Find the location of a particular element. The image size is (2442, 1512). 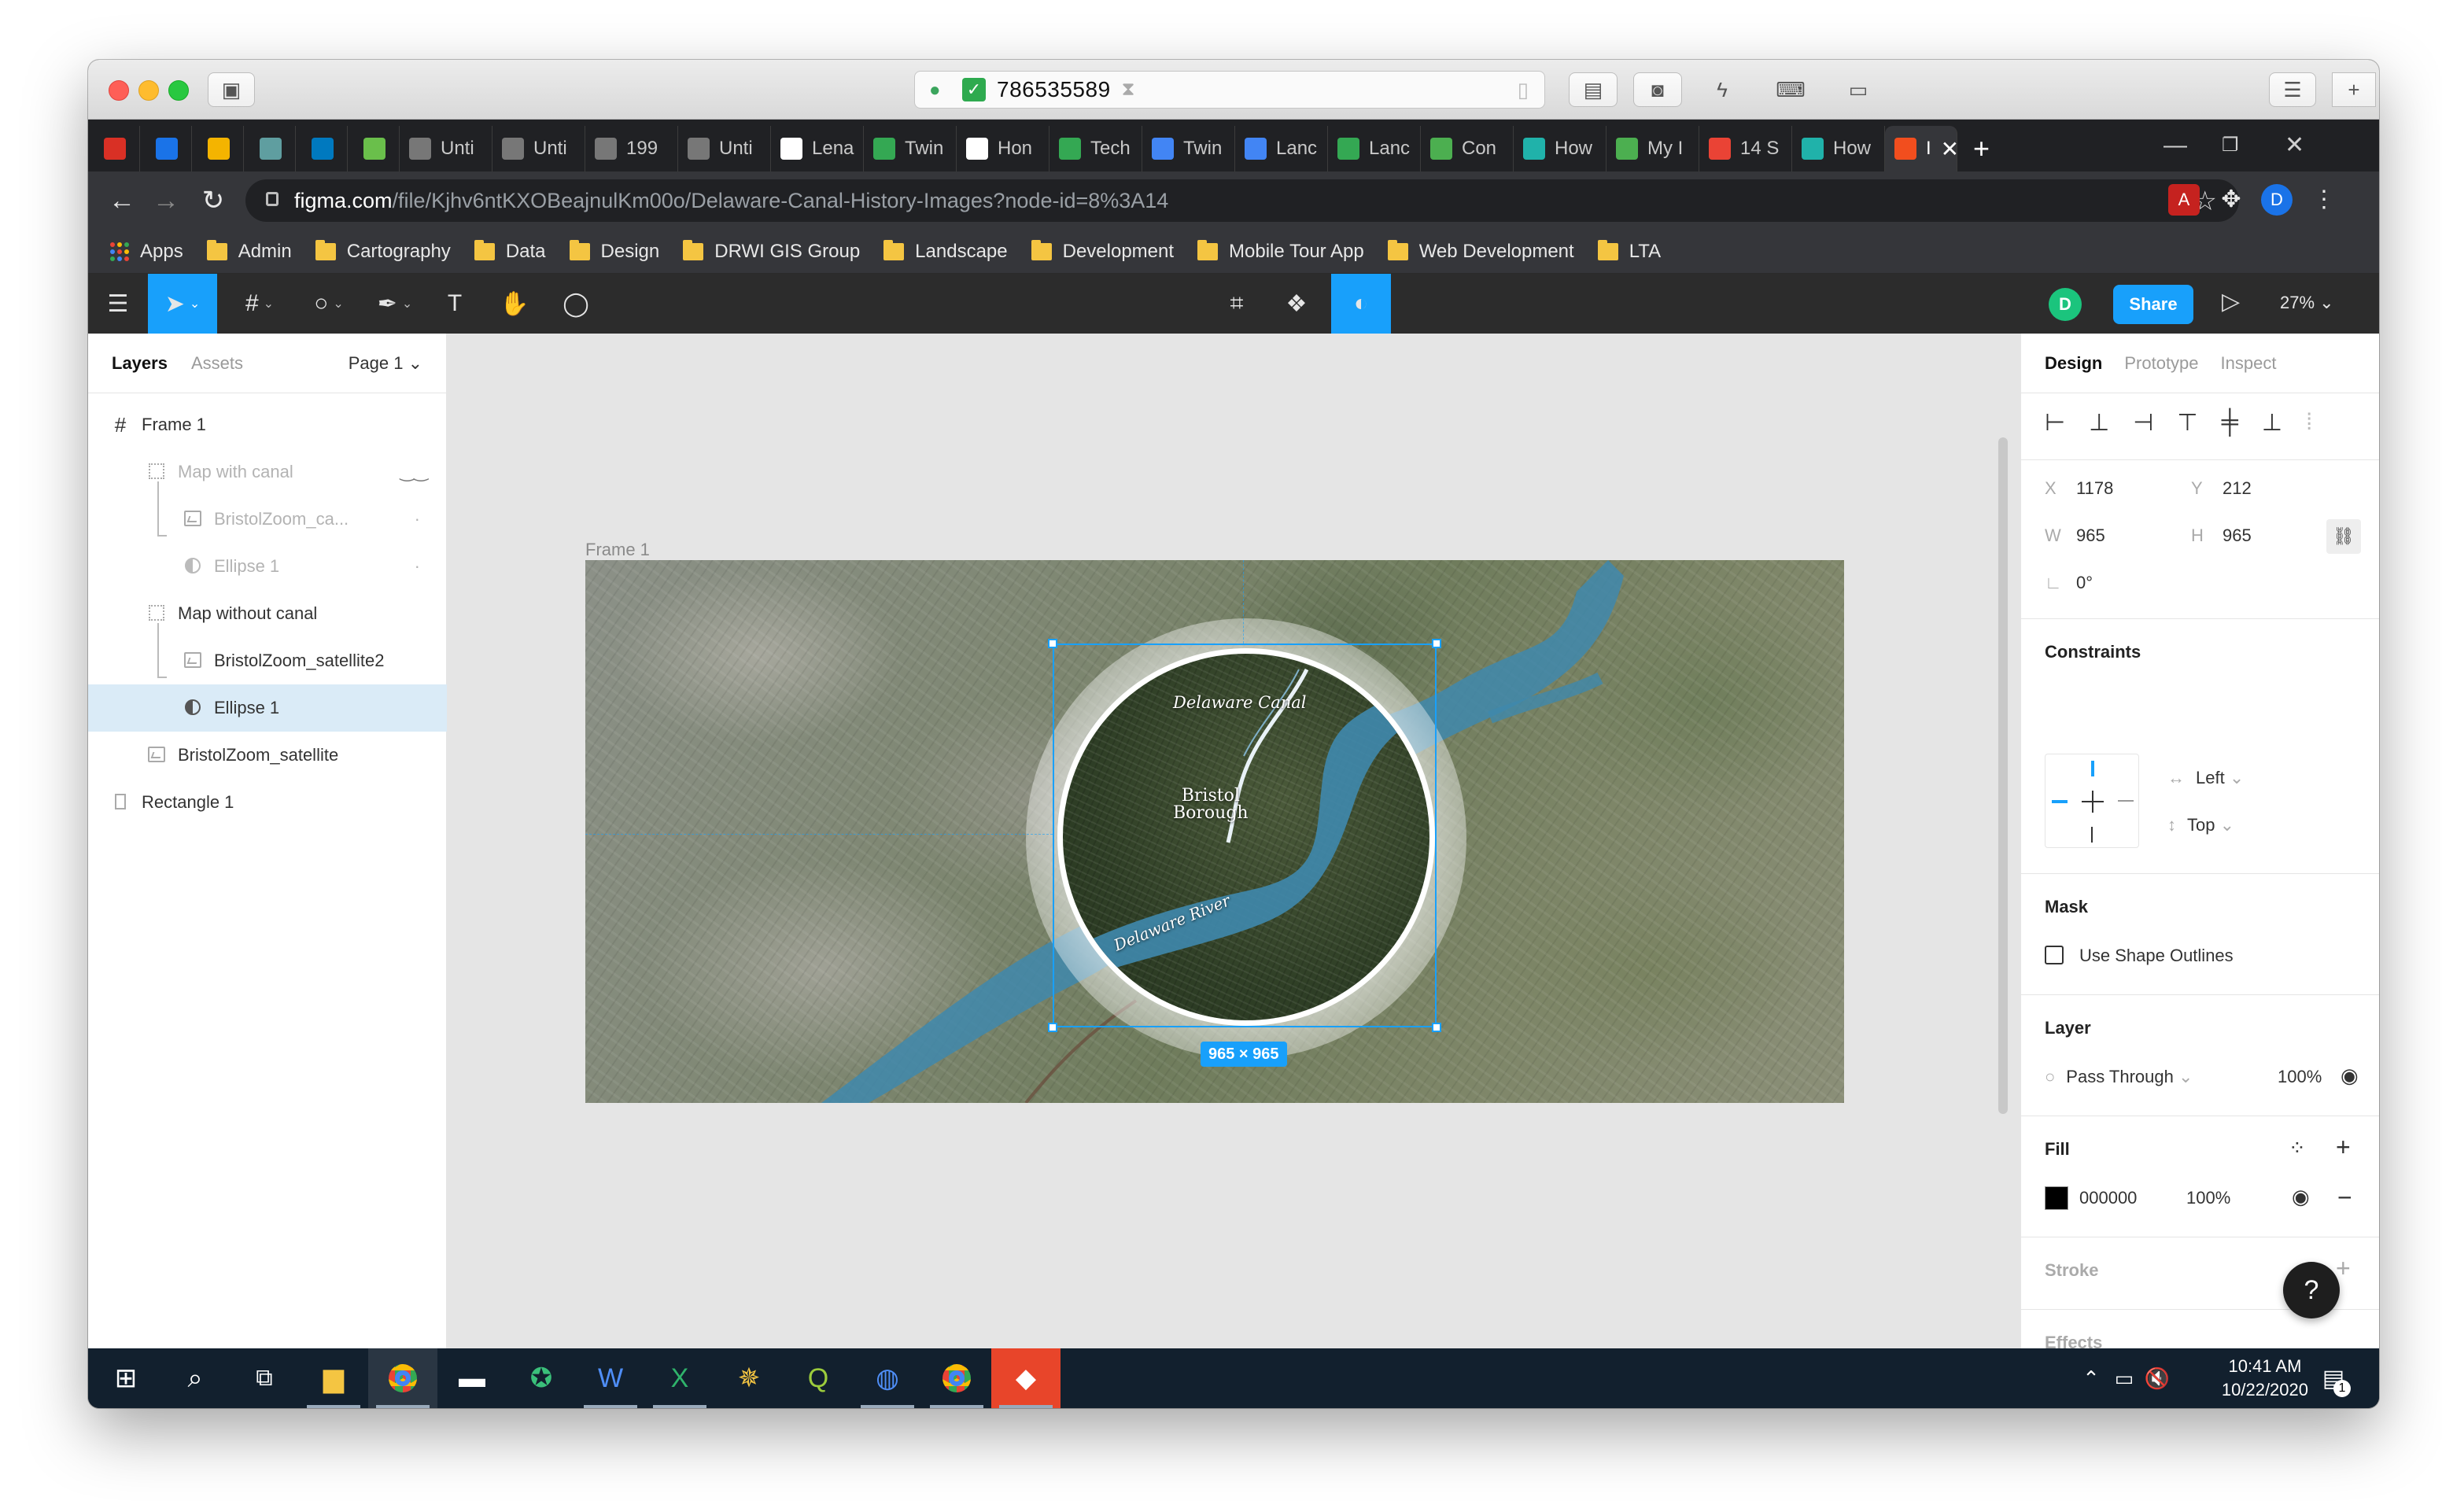

browser-tab: 199 is located at coordinates (631, 148).